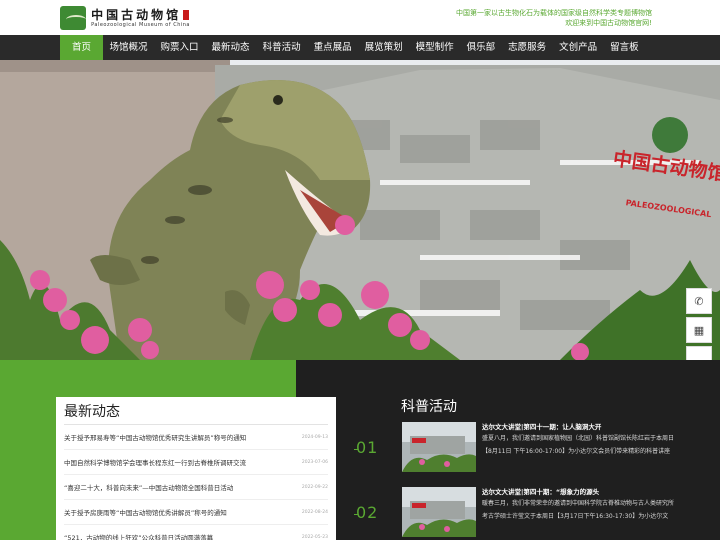  I want to click on news-item: 关于授予邢易寿等“中国古动物馆优秀研究生讲解员”称号的通知 2024-09-13, so click(196, 437).